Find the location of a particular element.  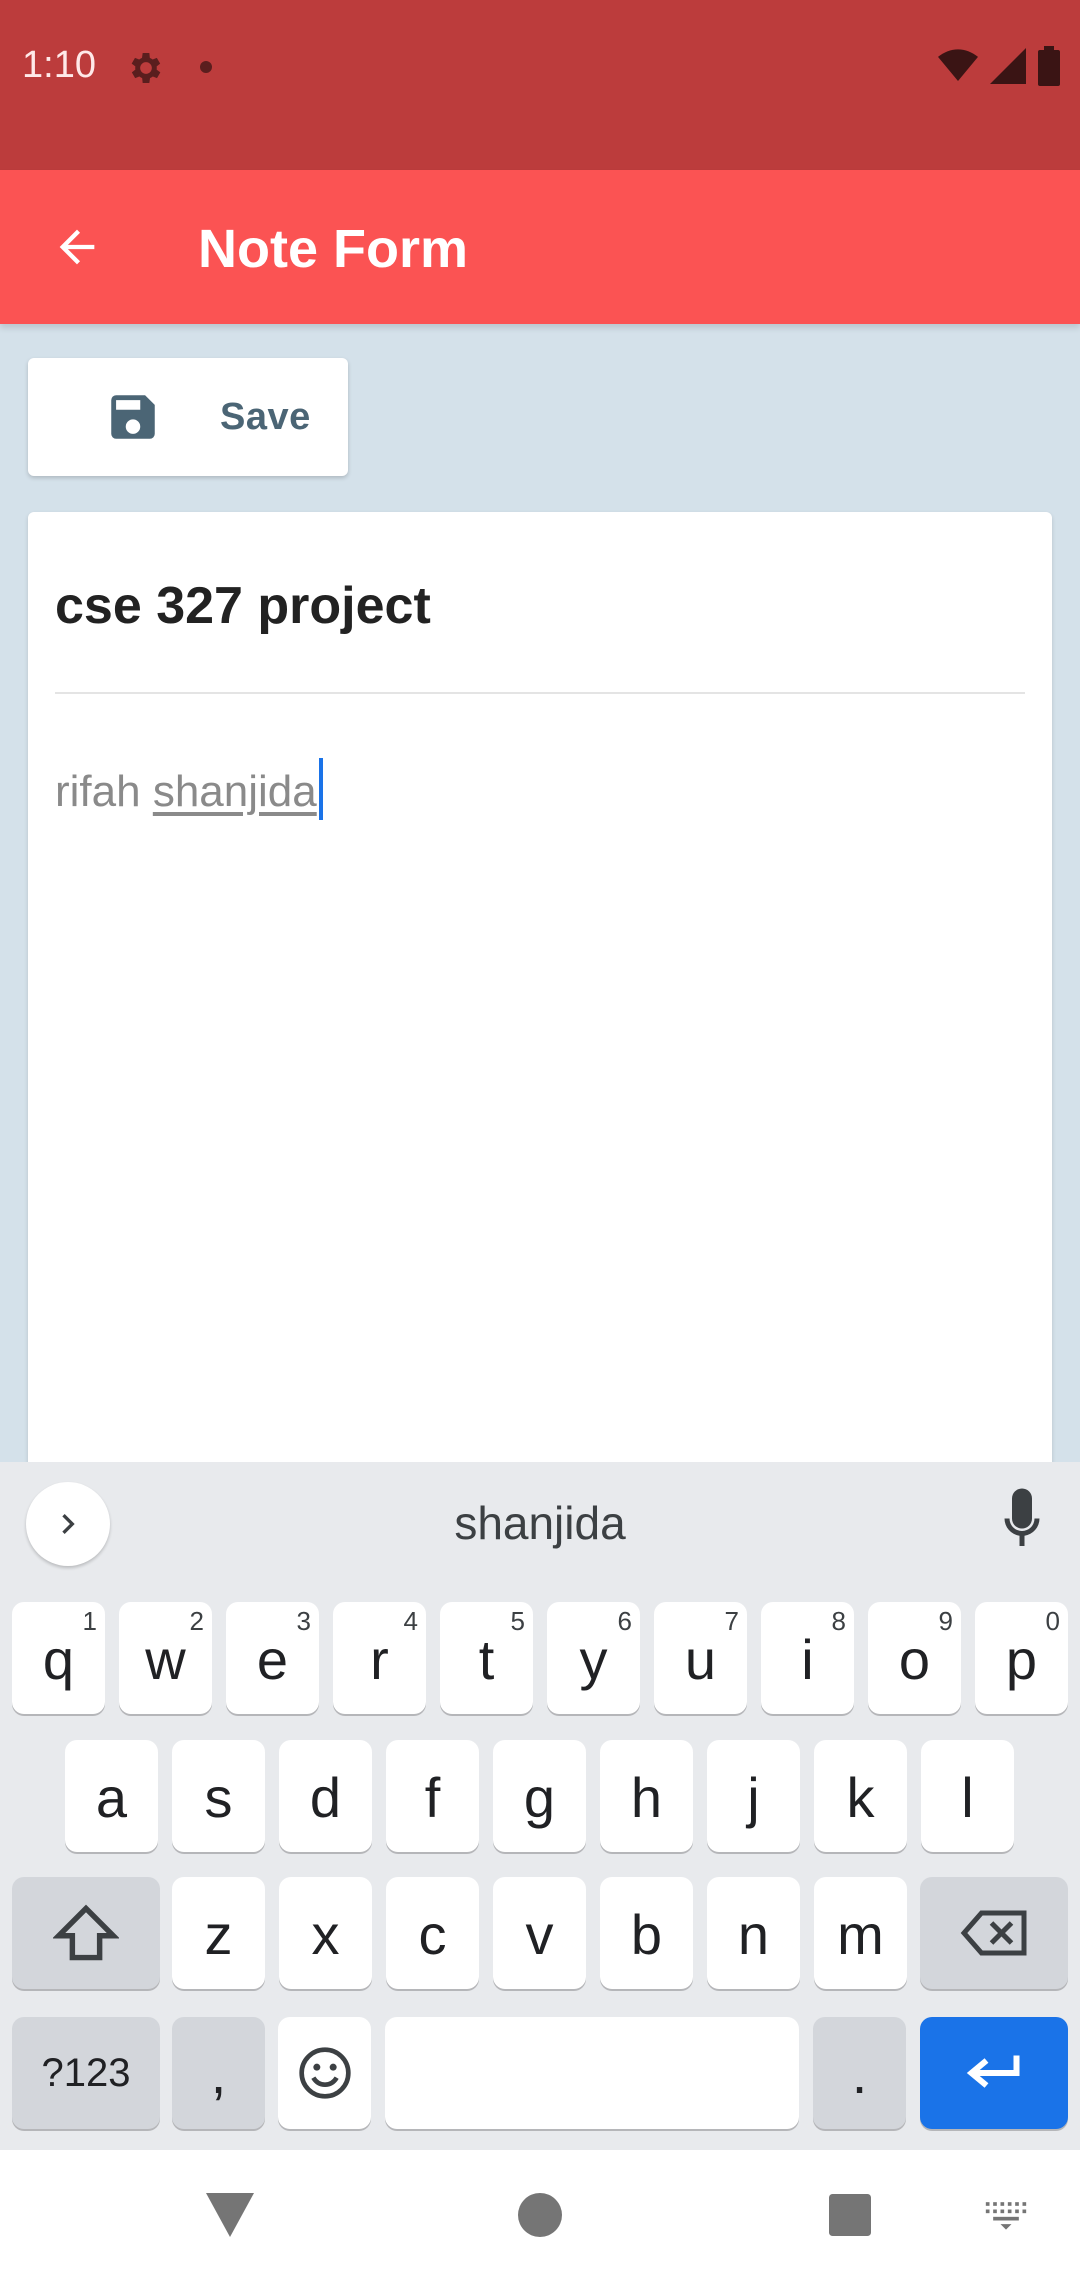

key-label: l is located at coordinates (967, 1797).